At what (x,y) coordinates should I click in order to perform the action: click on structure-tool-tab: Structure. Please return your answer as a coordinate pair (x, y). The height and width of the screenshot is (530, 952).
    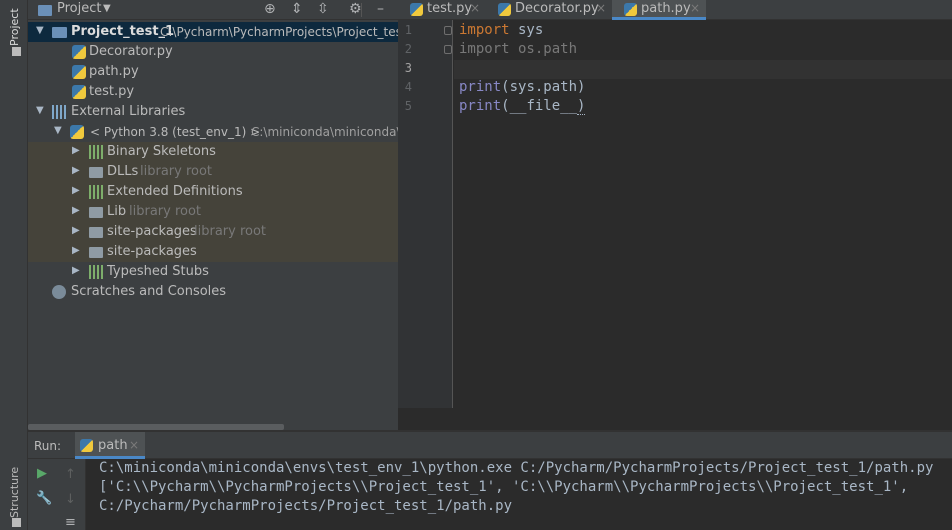
    Looking at the image, I should click on (14, 490).